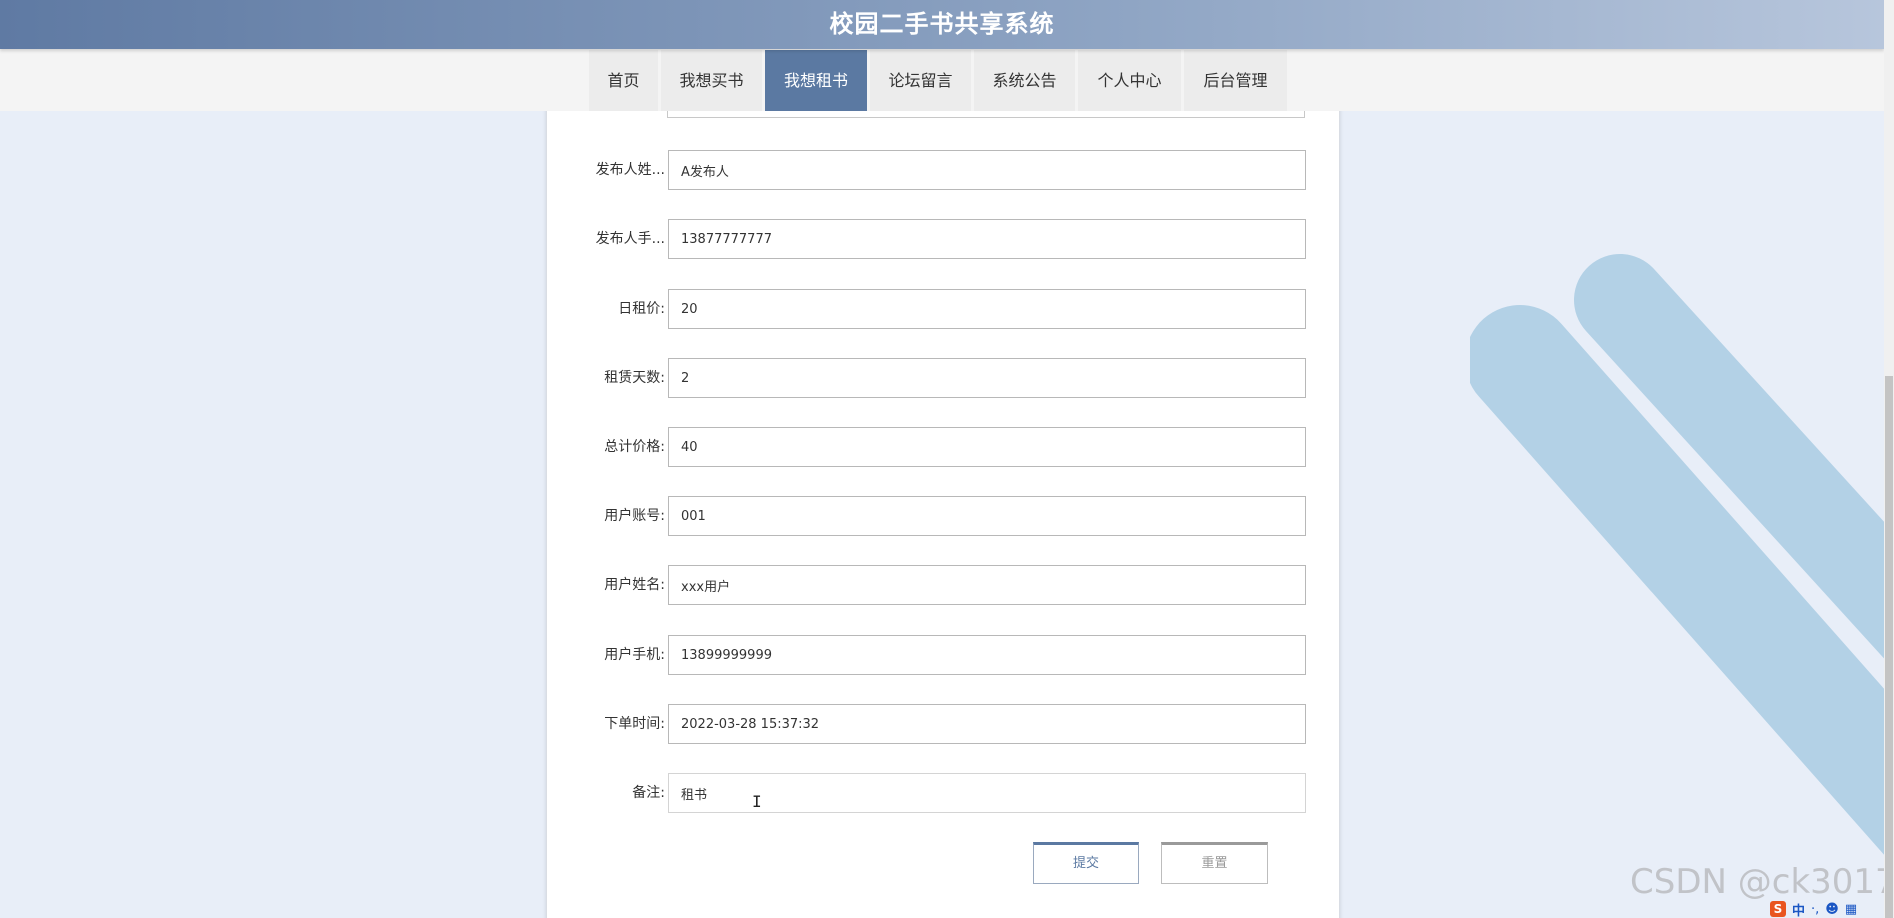 The height and width of the screenshot is (918, 1894). What do you see at coordinates (987, 447) in the screenshot?
I see `total-price-input` at bounding box center [987, 447].